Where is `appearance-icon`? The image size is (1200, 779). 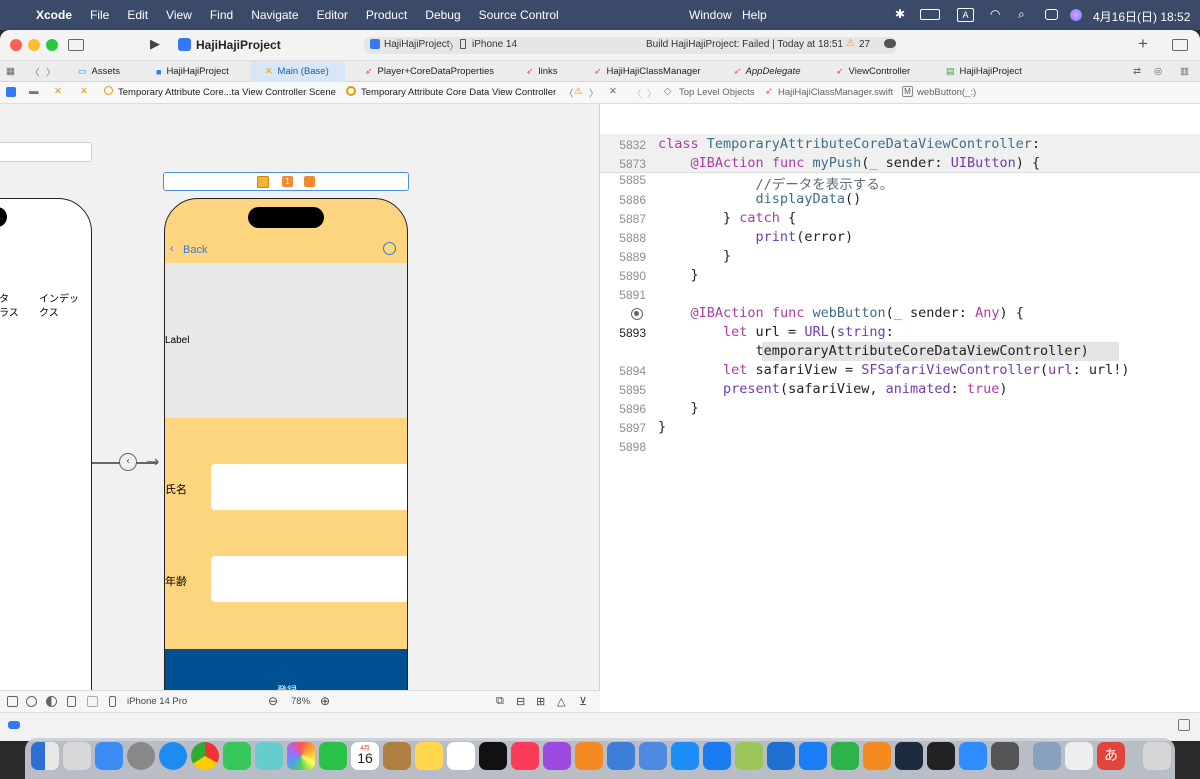 appearance-icon is located at coordinates (51, 701).